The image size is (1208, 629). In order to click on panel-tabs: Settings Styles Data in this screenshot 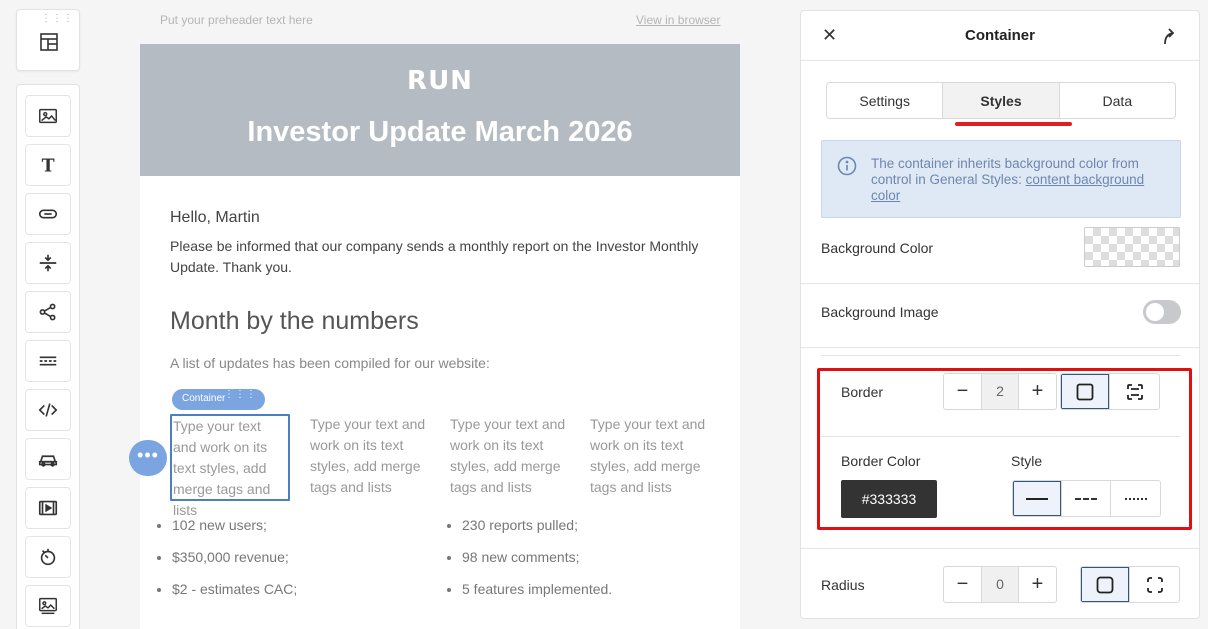, I will do `click(1001, 100)`.